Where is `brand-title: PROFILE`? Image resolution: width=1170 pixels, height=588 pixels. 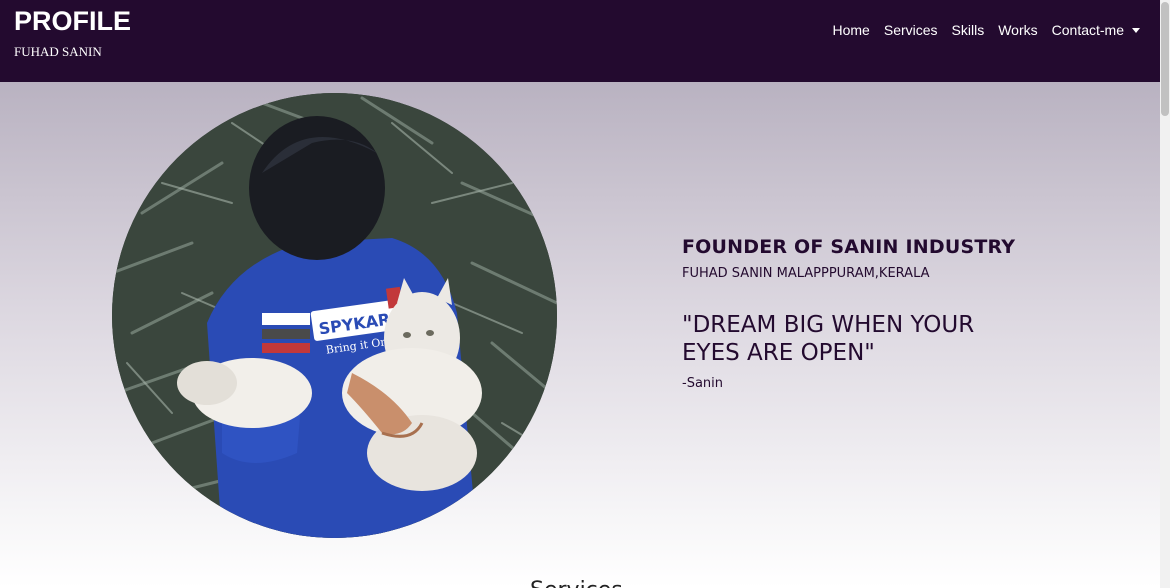 brand-title: PROFILE is located at coordinates (72, 21).